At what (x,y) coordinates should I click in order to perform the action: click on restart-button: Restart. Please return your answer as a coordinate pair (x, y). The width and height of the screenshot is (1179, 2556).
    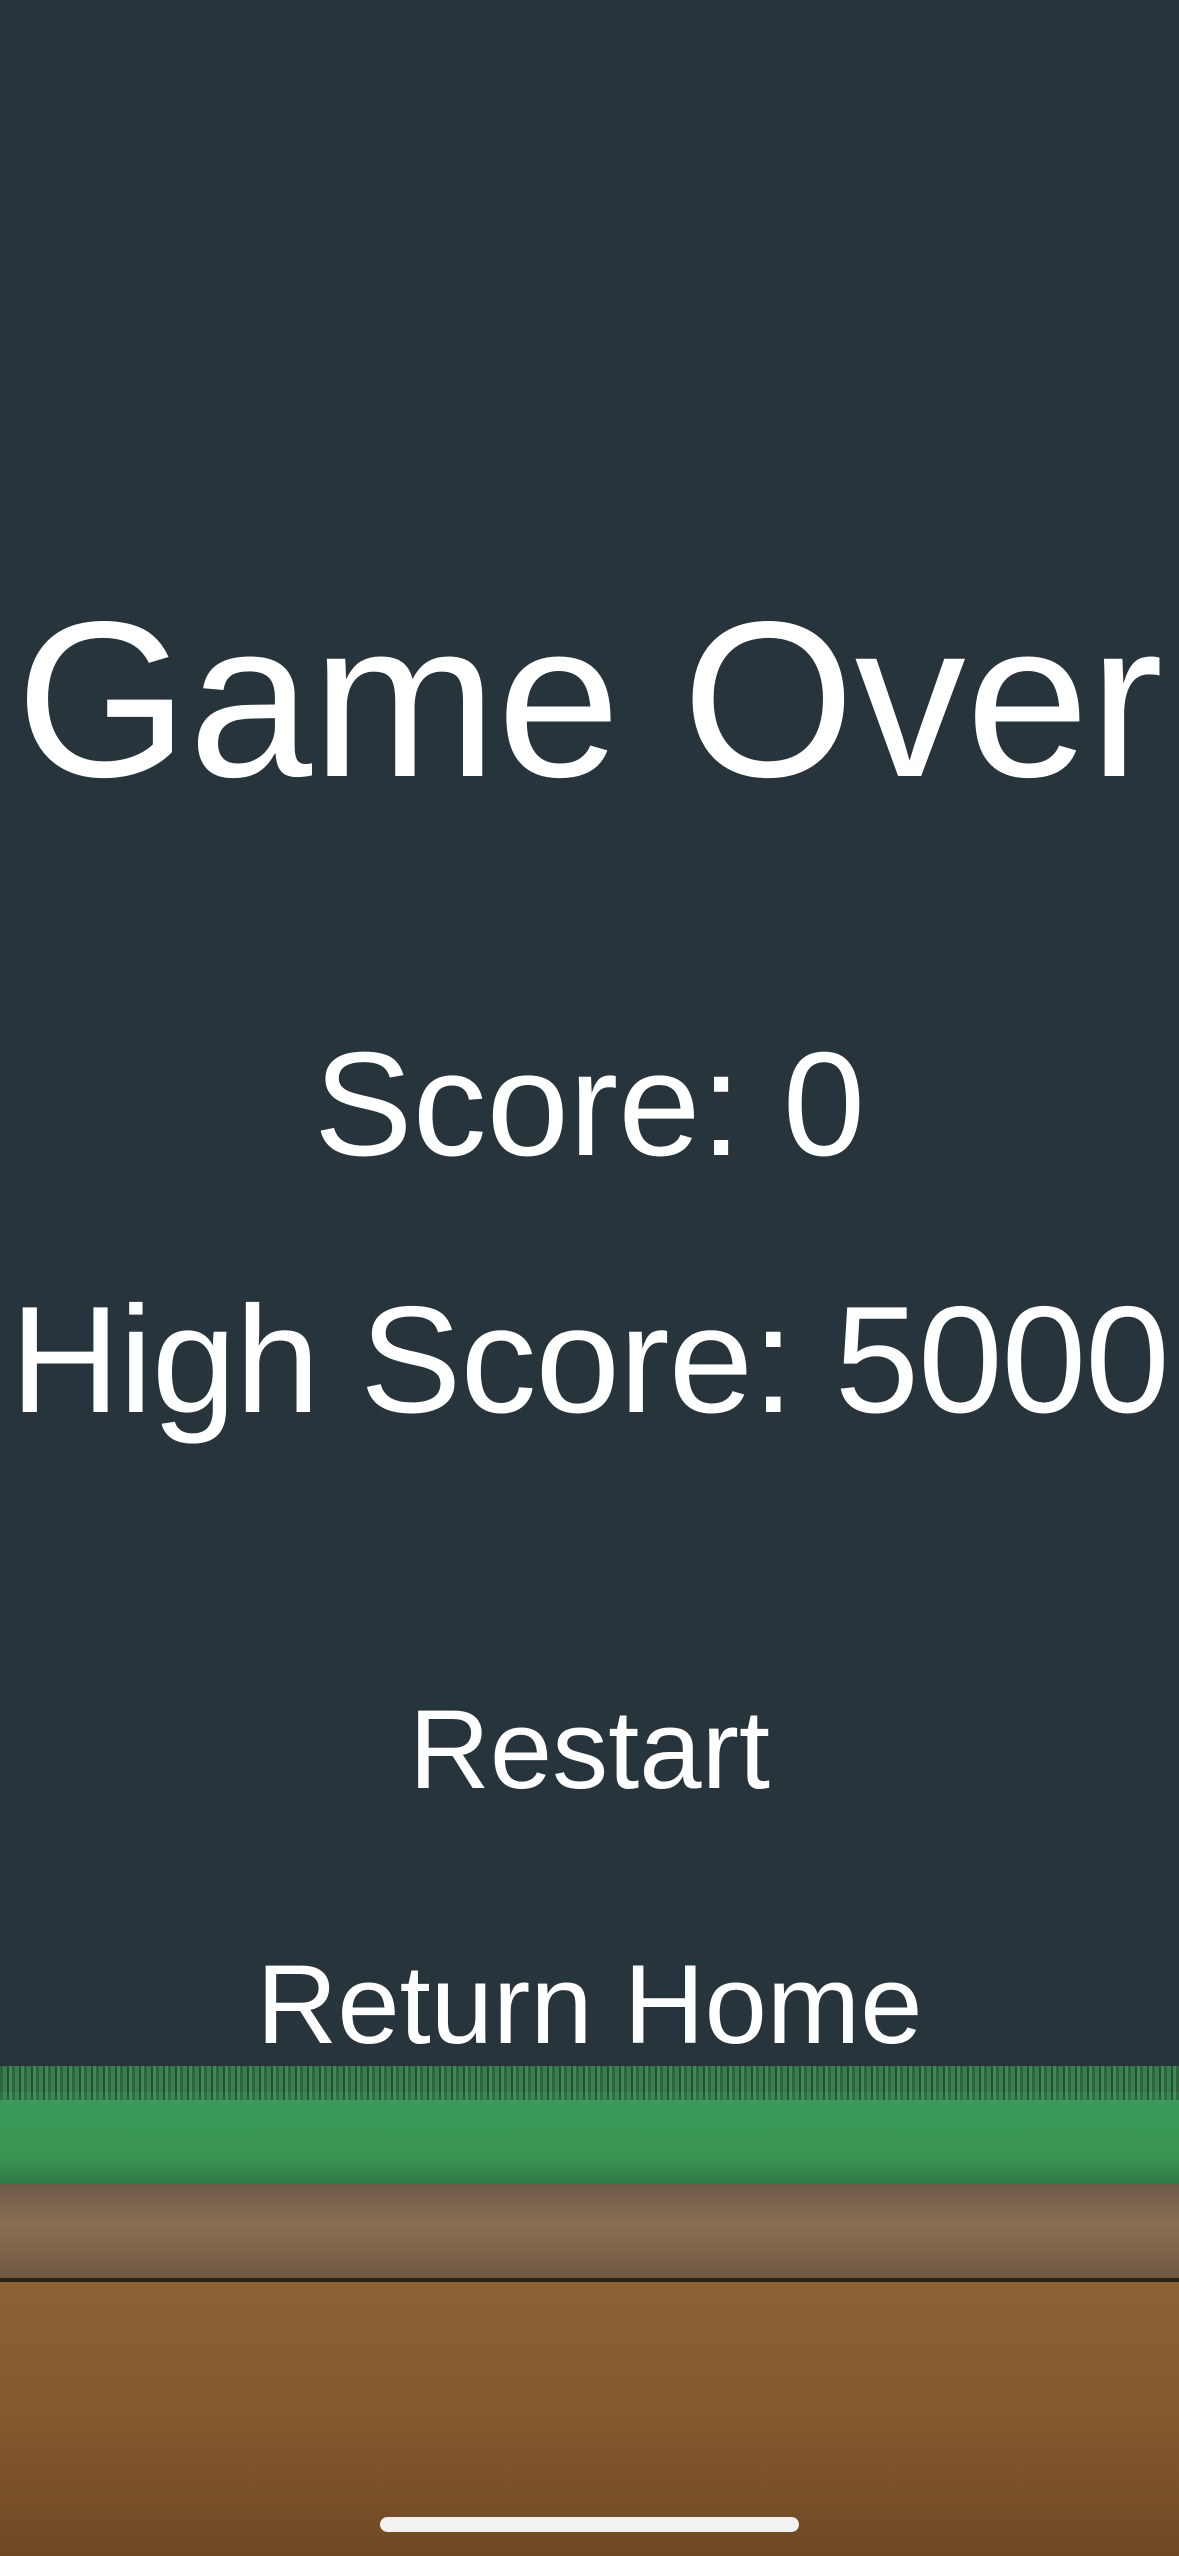
    Looking at the image, I should click on (589, 1750).